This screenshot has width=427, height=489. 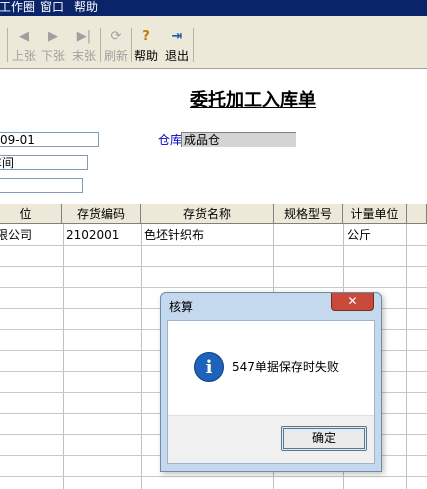 What do you see at coordinates (24, 53) in the screenshot?
I see `prev-button: ◀ 上张` at bounding box center [24, 53].